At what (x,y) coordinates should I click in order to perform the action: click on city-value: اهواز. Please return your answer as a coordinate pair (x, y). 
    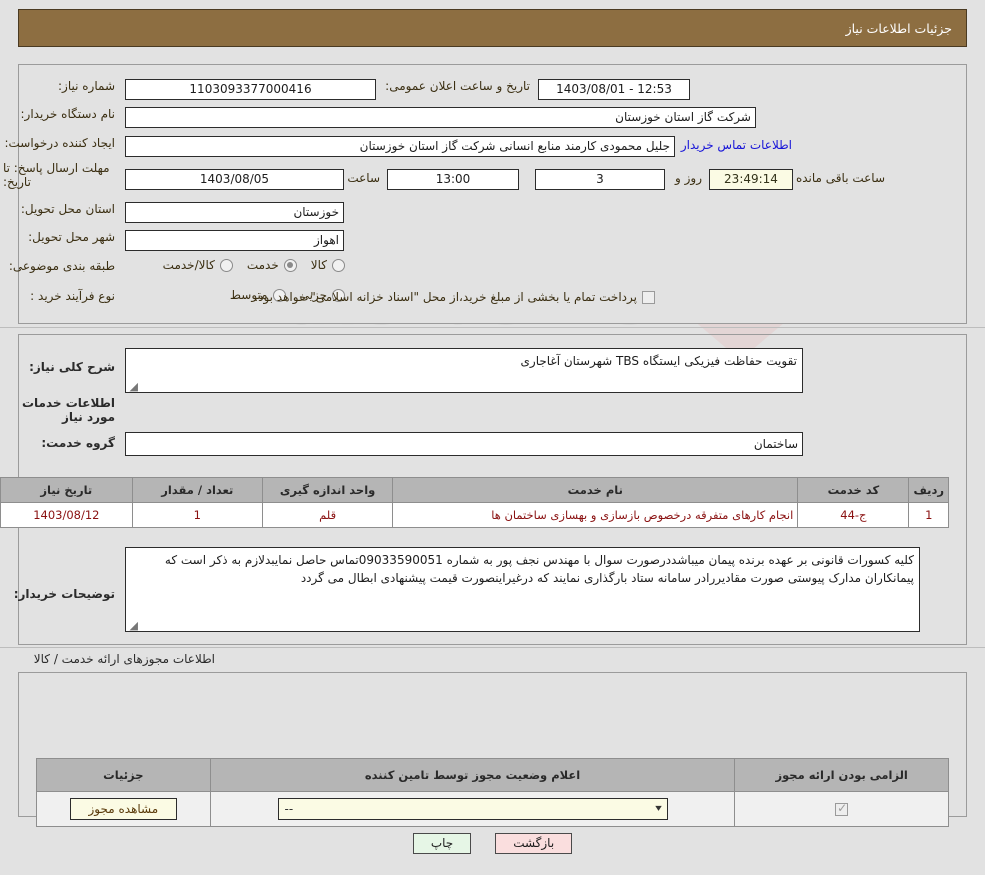
    Looking at the image, I should click on (234, 240).